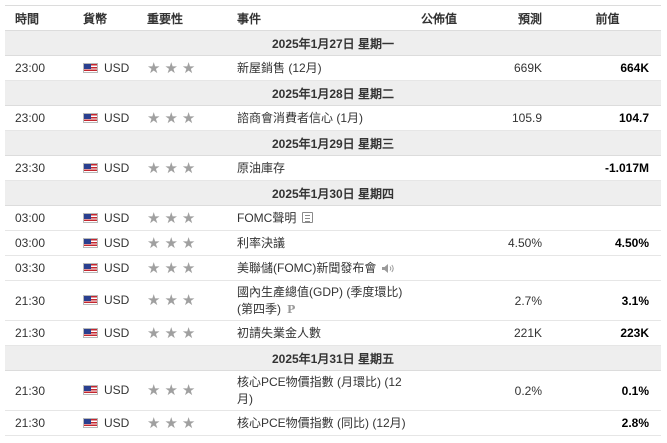 The image size is (667, 443). I want to click on header-previous: 前值, so click(607, 18).